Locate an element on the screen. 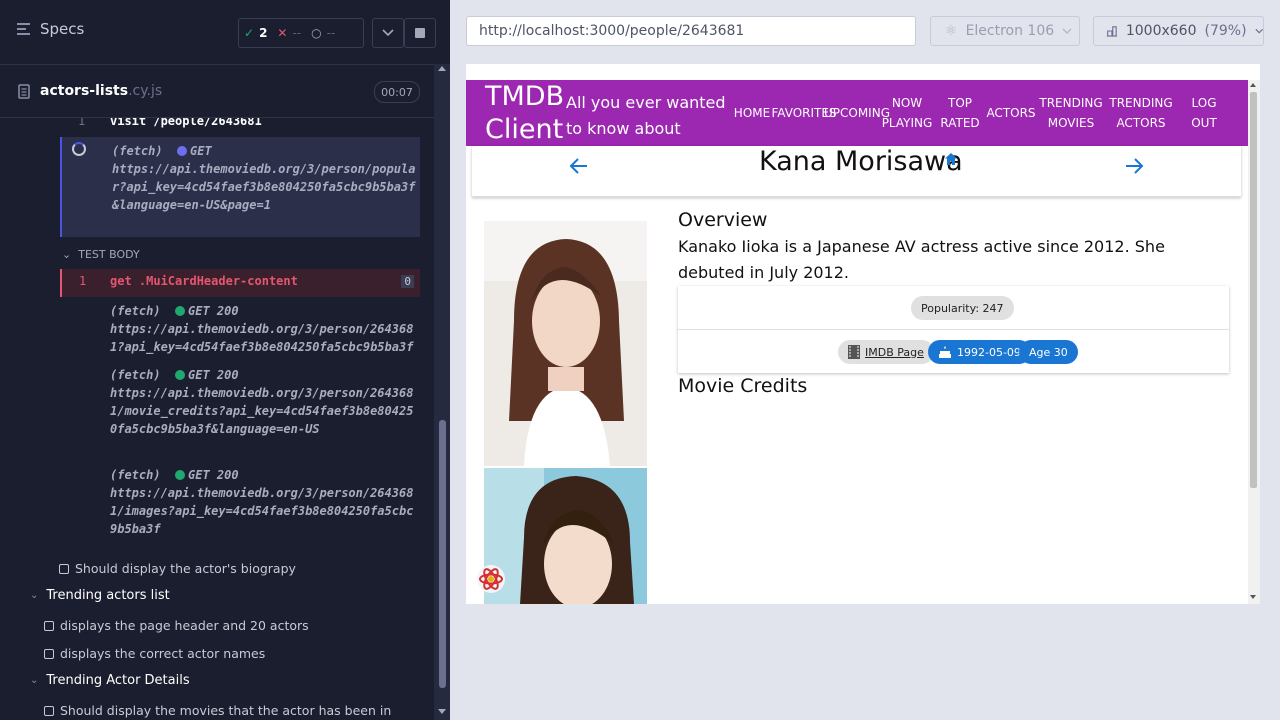 The width and height of the screenshot is (1280, 720). film-icon is located at coordinates (854, 352).